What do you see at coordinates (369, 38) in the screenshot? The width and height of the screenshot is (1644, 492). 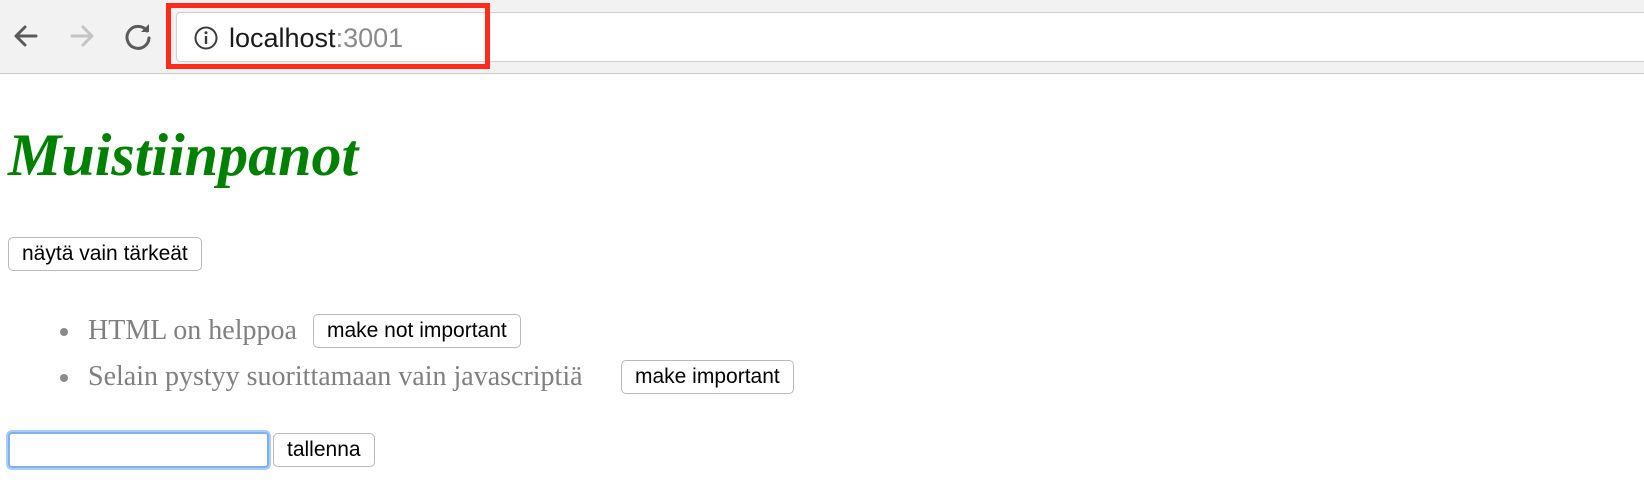 I see `url-port: :3001` at bounding box center [369, 38].